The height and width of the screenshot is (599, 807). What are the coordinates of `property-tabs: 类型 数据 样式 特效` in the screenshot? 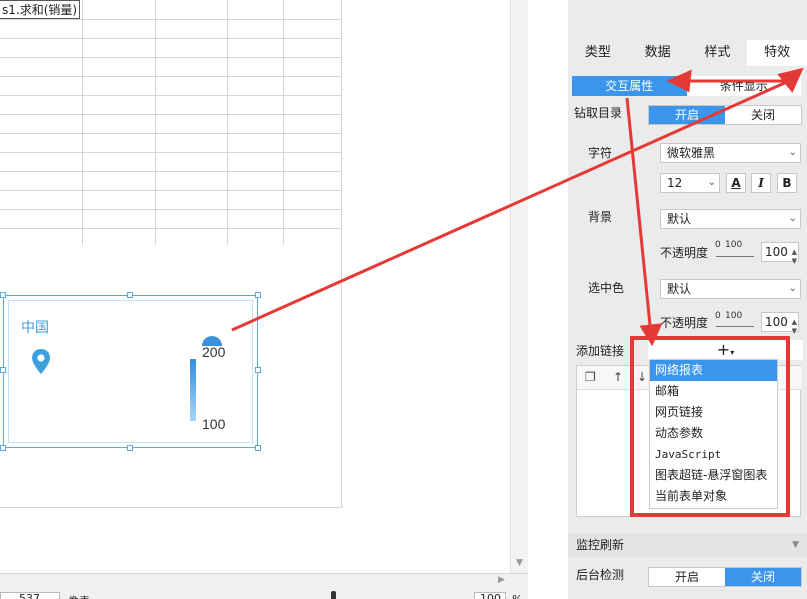 It's located at (687, 53).